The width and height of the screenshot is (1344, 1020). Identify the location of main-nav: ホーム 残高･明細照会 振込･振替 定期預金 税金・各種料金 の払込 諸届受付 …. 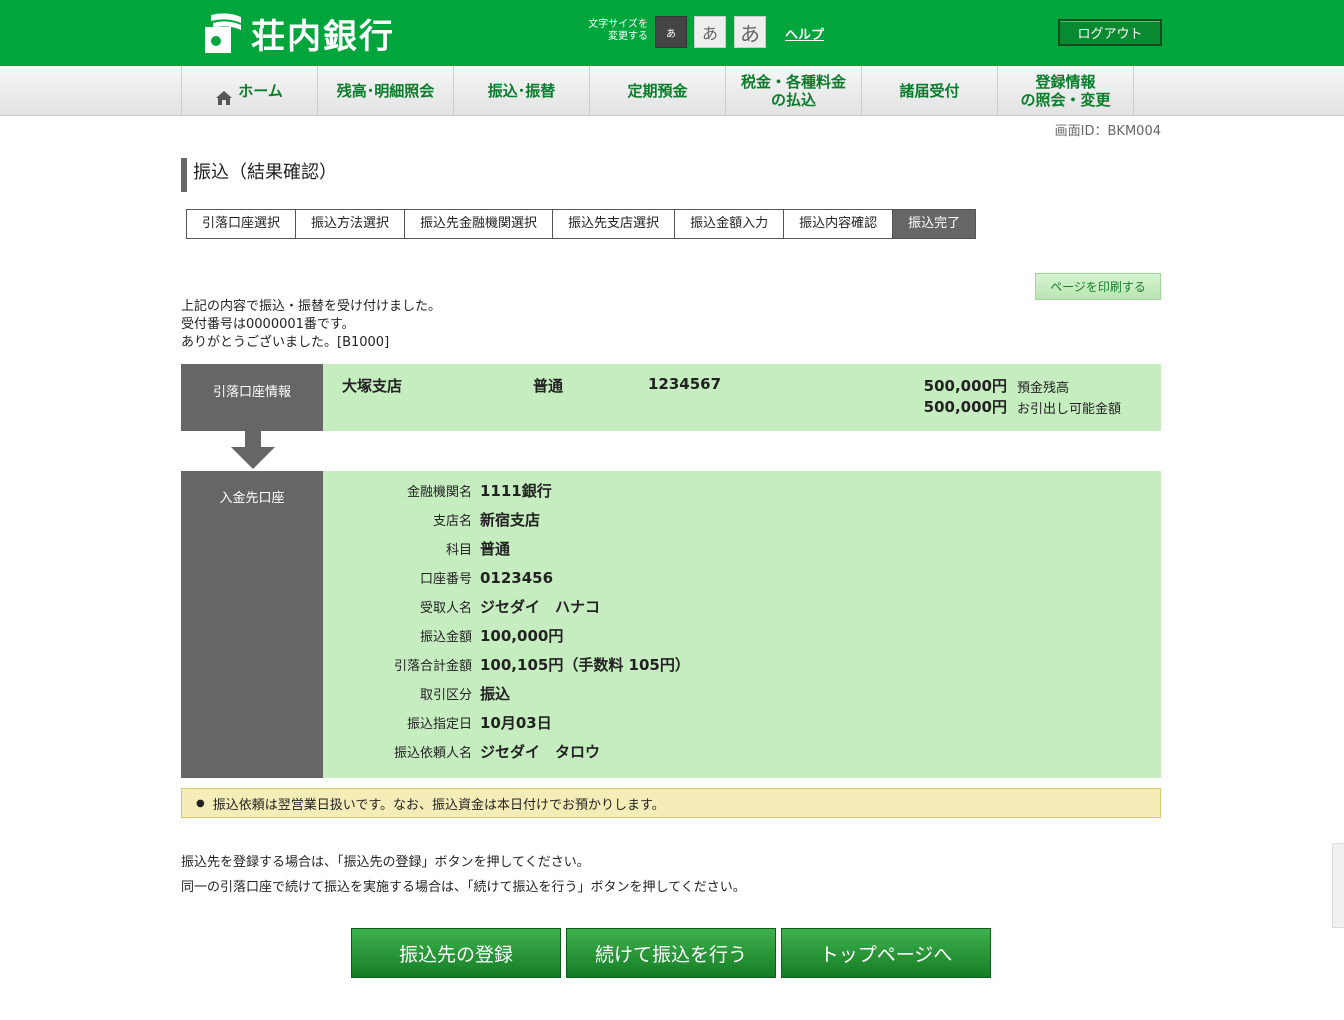
(672, 91).